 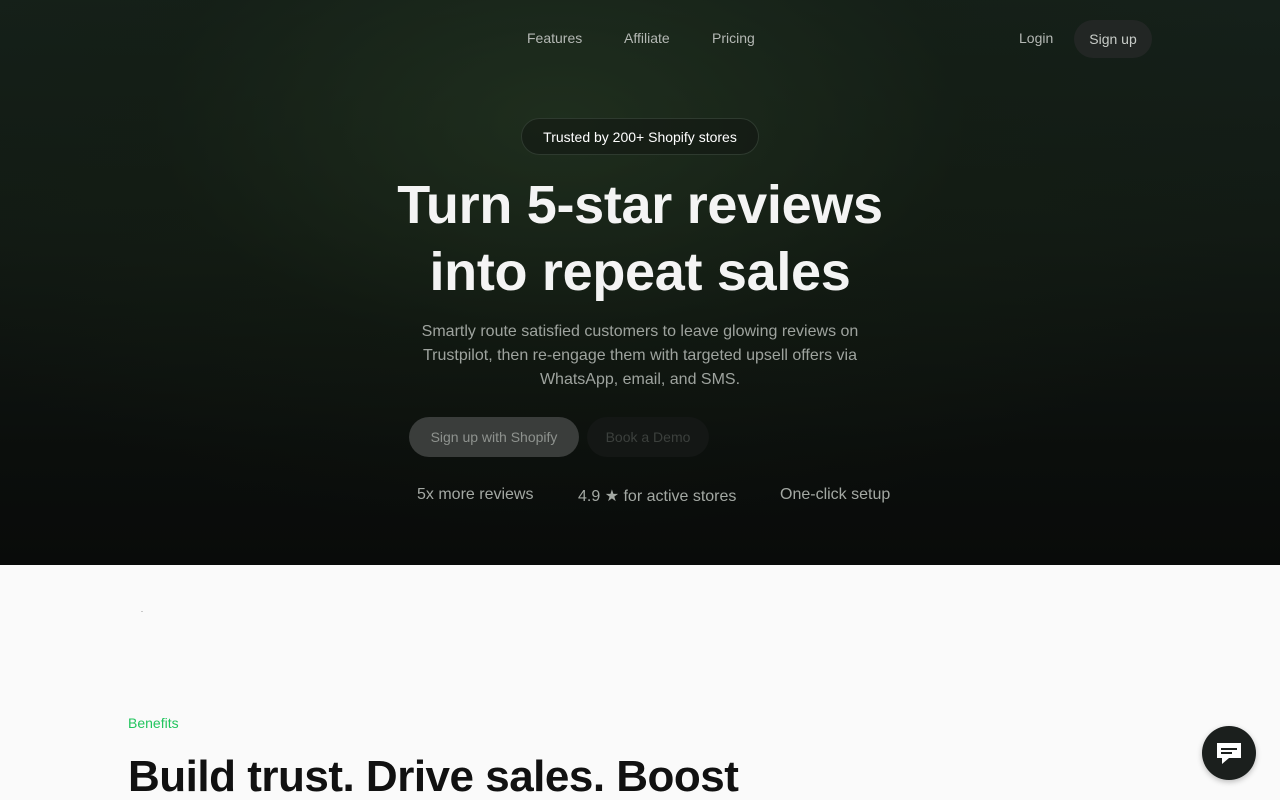 What do you see at coordinates (648, 437) in the screenshot?
I see `book-demo-button: Book a Demo` at bounding box center [648, 437].